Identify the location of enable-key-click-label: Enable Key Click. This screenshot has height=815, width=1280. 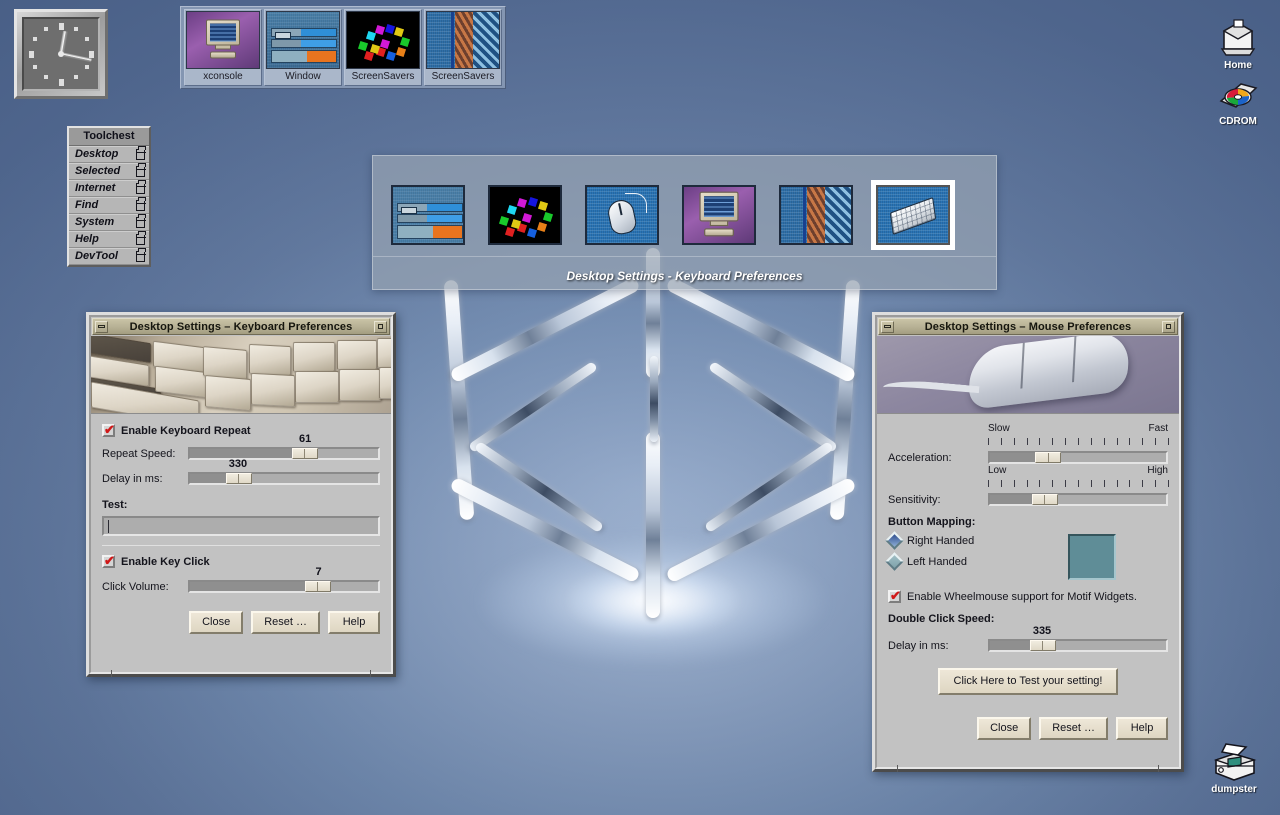
(165, 561).